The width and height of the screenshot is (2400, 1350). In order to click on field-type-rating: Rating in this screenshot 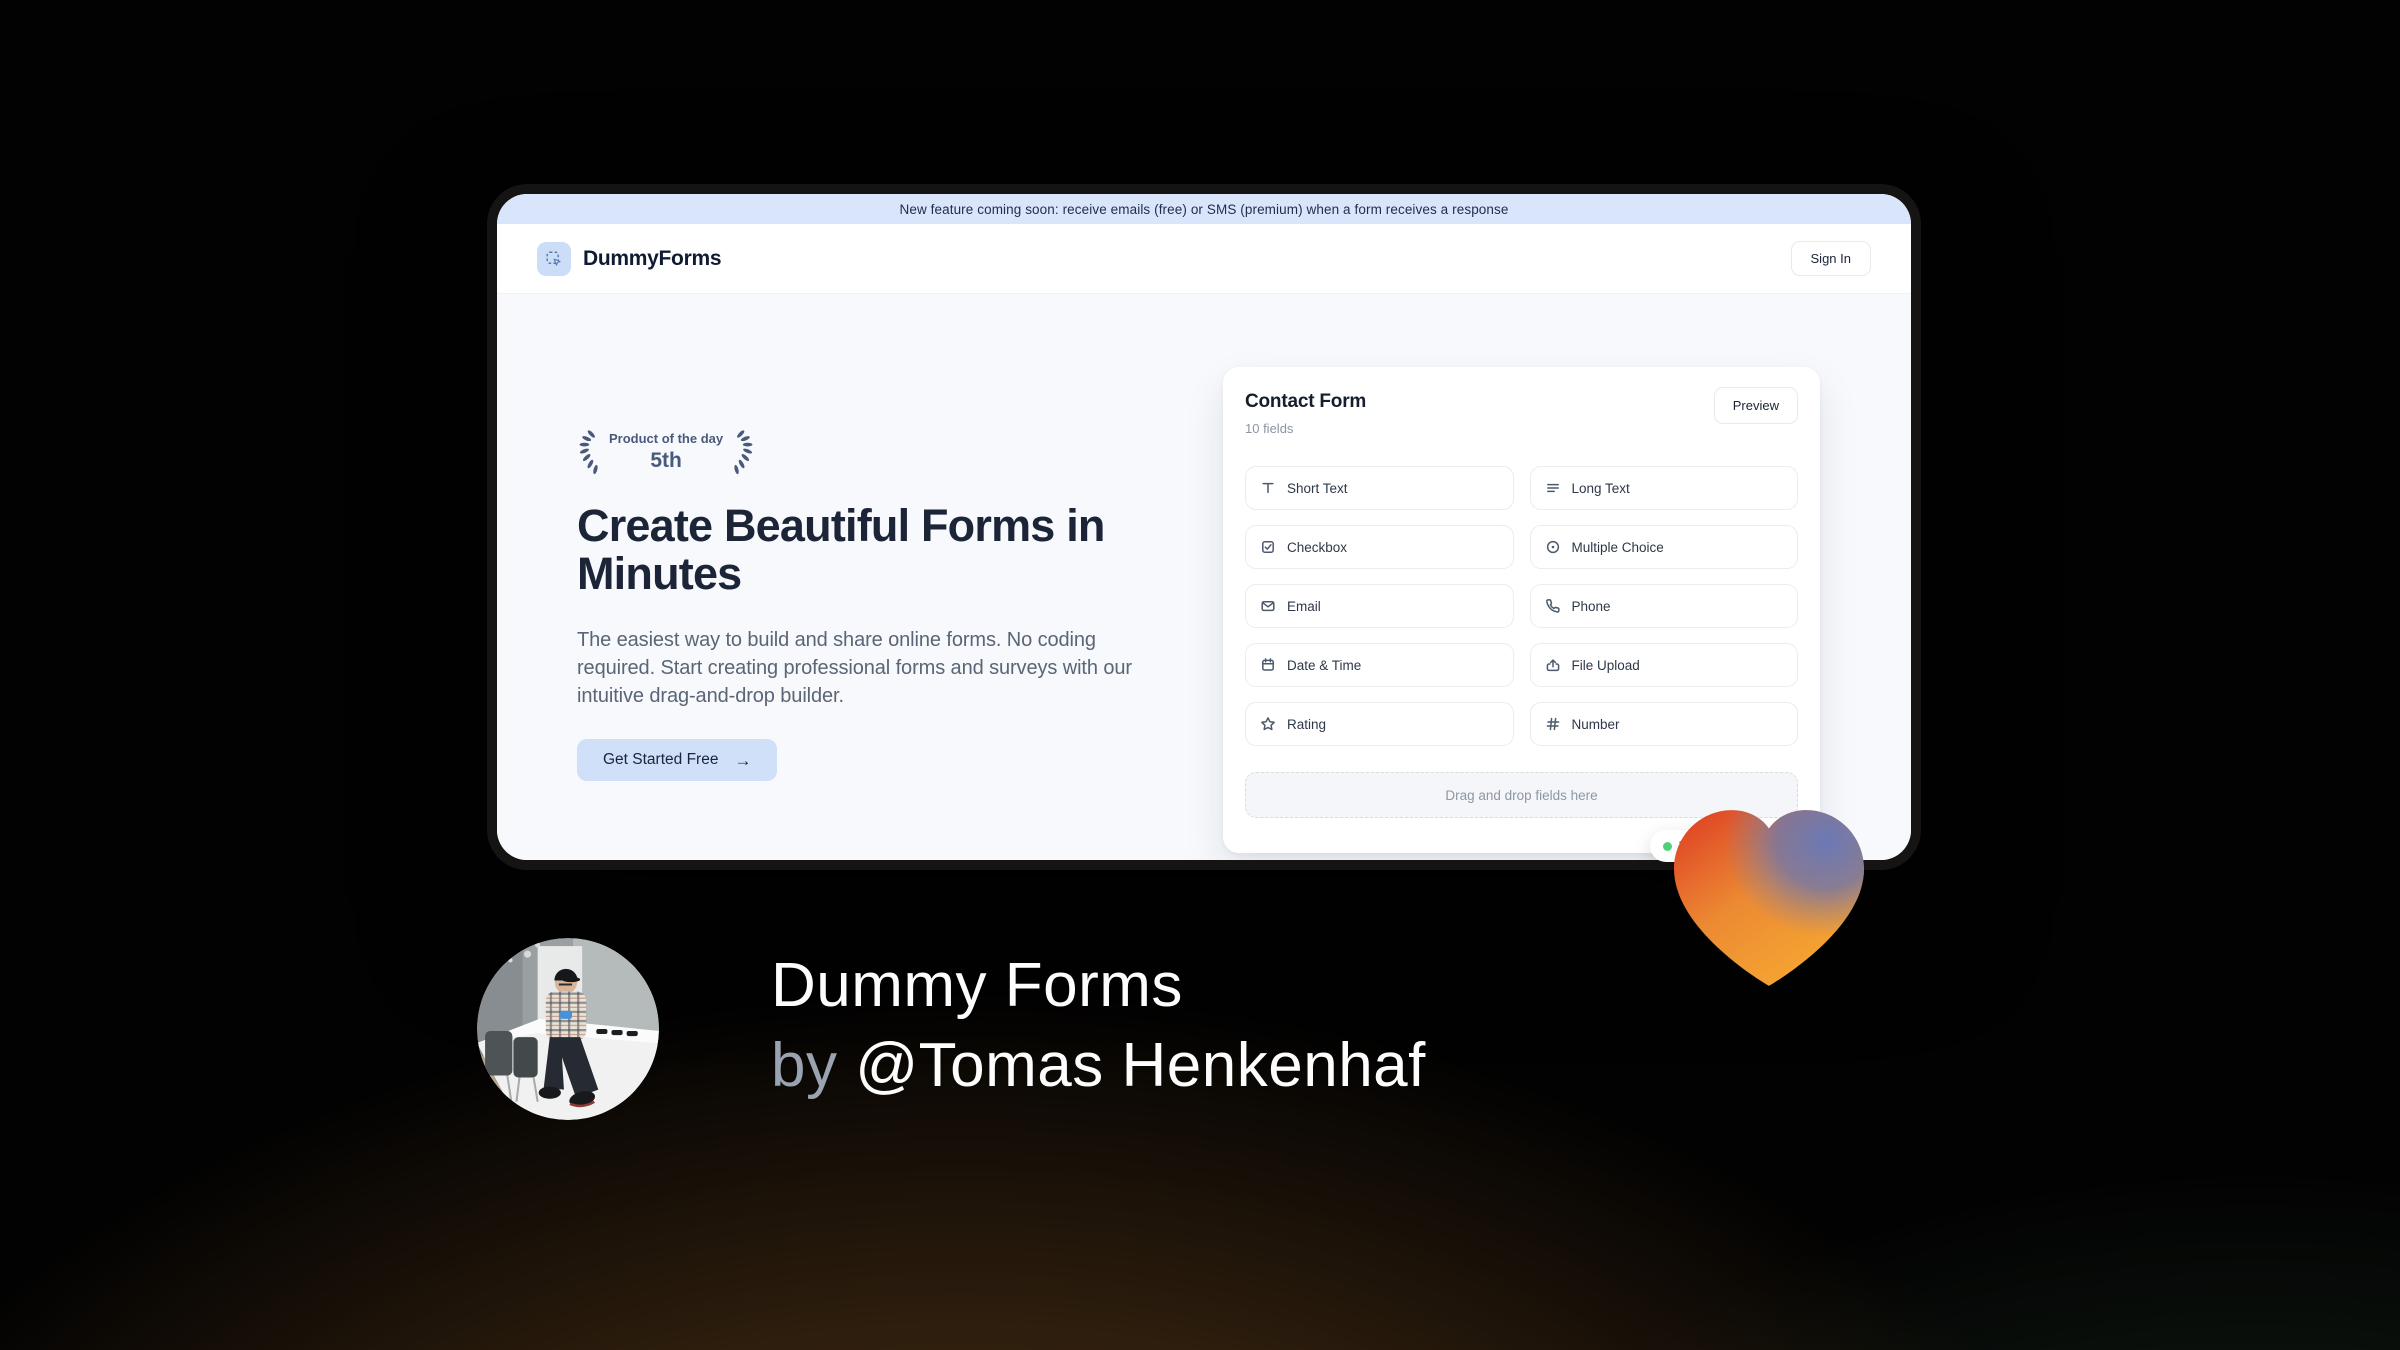, I will do `click(1379, 724)`.